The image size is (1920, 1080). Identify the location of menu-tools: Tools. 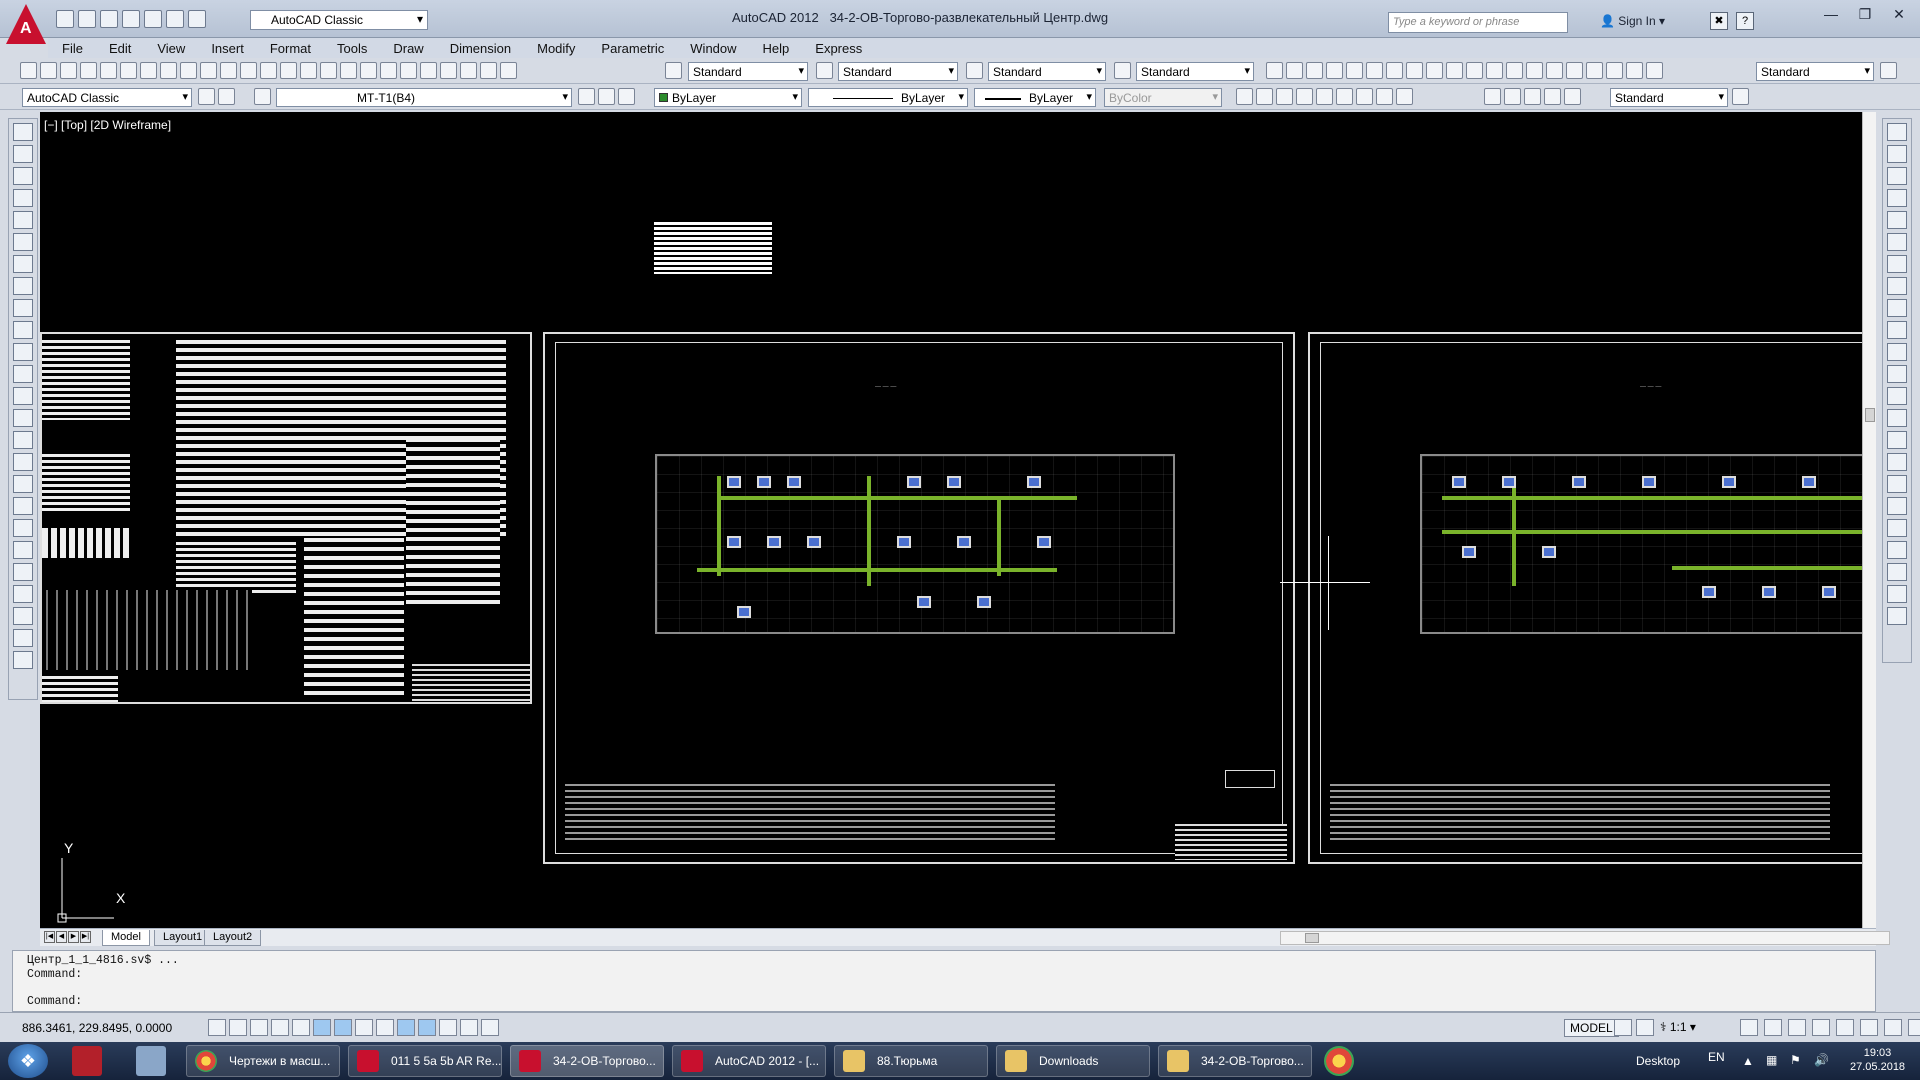
(351, 48).